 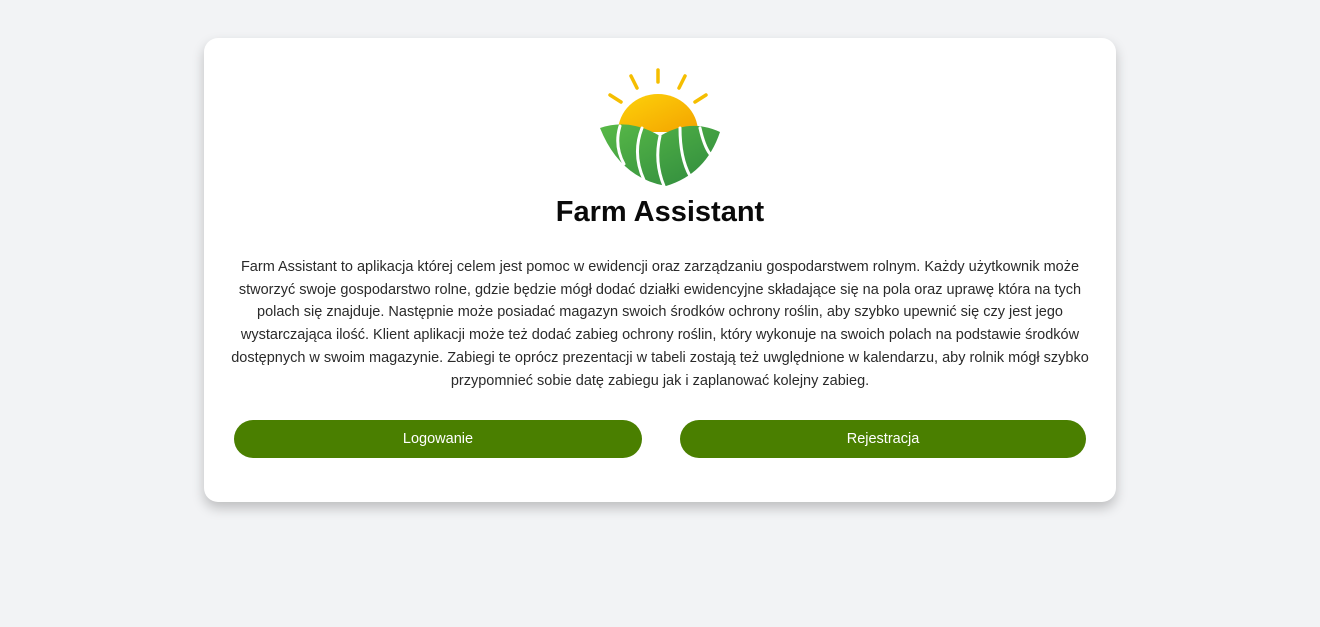 I want to click on farm-logo-icon, so click(x=660, y=128).